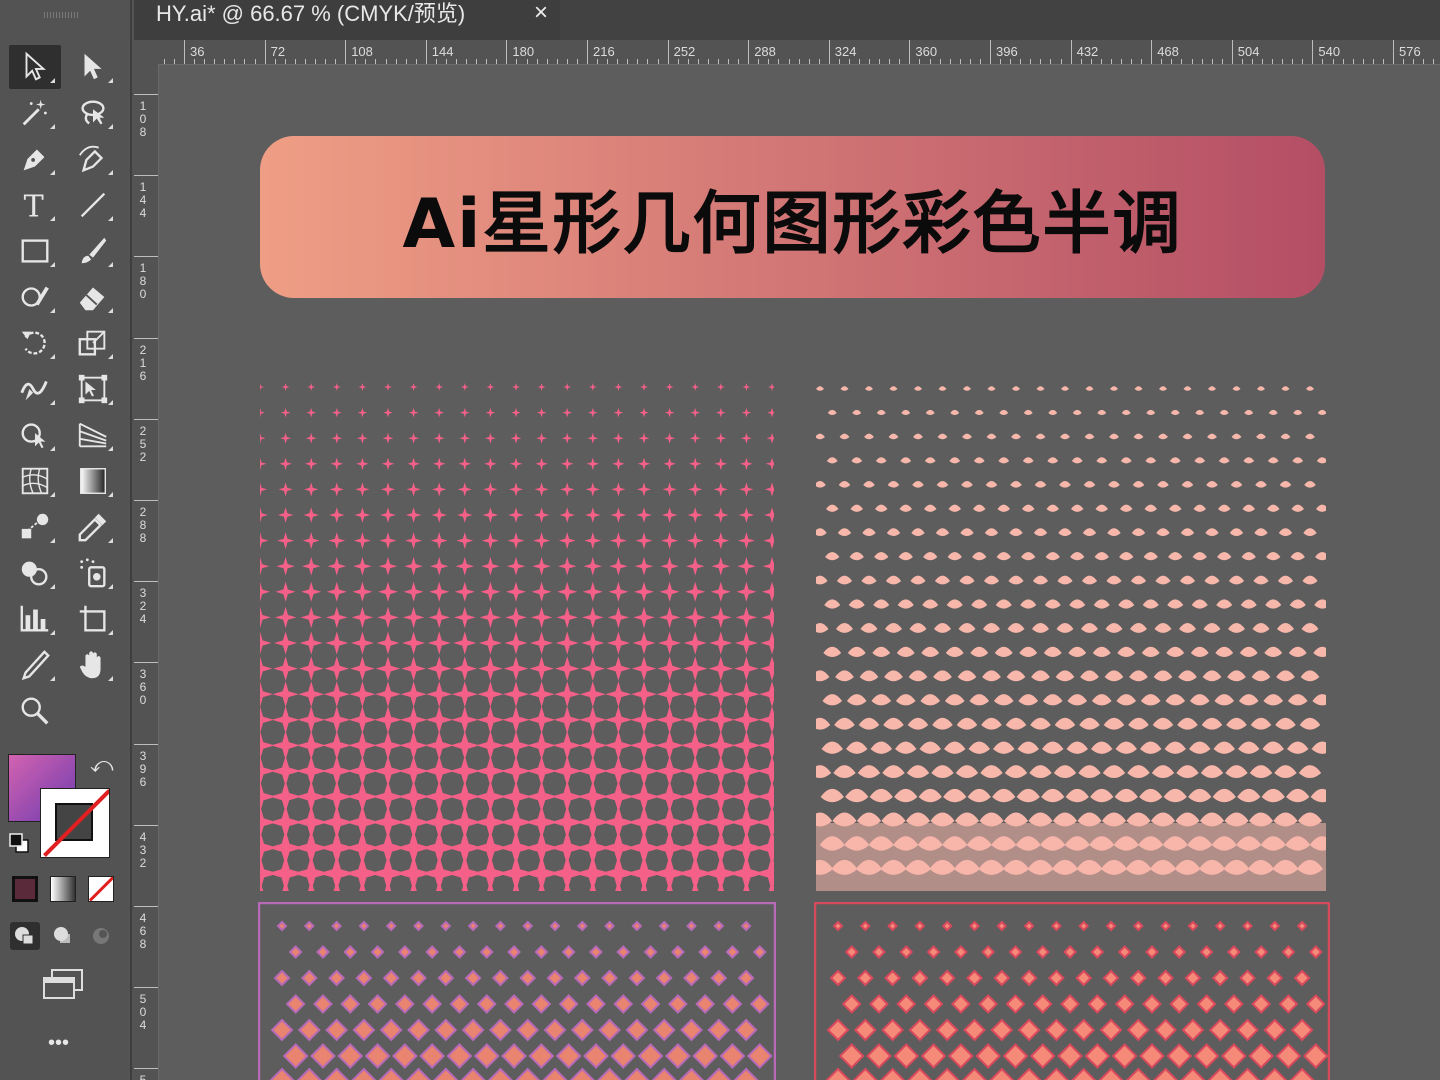 This screenshot has height=1080, width=1440. I want to click on zoom-icon, so click(35, 711).